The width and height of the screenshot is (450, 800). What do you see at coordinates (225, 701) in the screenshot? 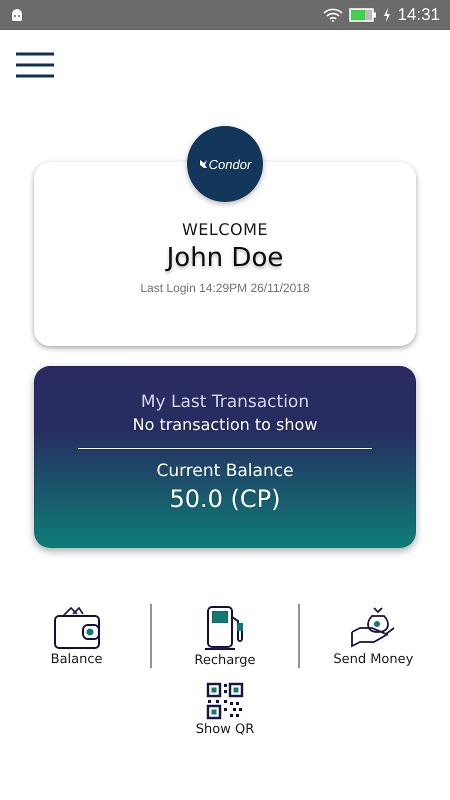
I see `qr-code-icon` at bounding box center [225, 701].